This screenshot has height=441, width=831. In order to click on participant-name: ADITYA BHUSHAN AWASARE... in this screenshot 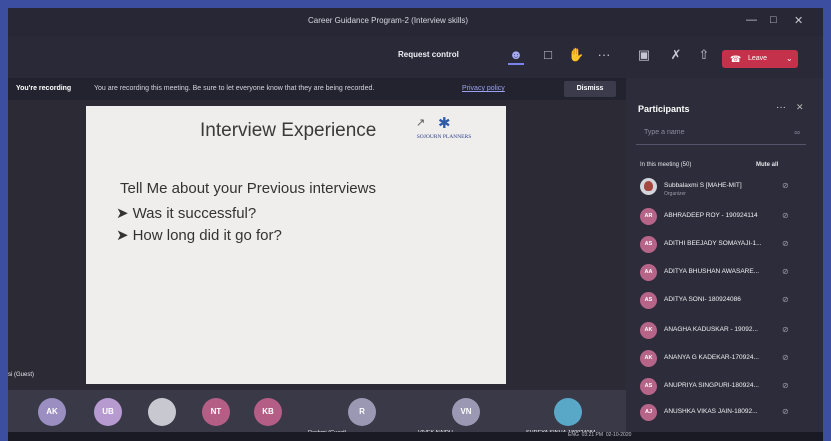, I will do `click(712, 271)`.